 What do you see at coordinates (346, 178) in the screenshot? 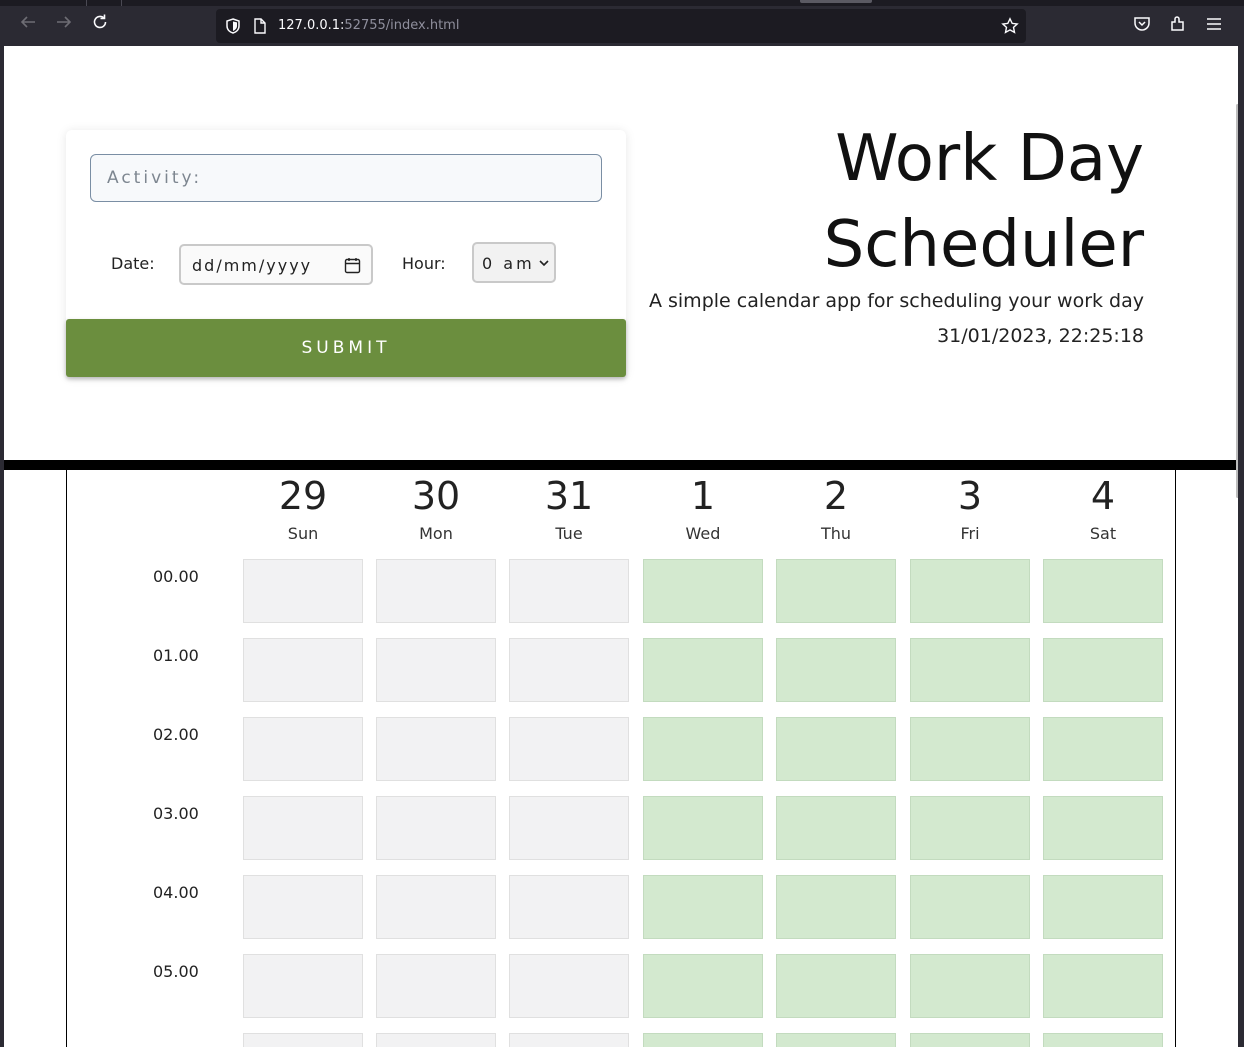
I see `activity-input` at bounding box center [346, 178].